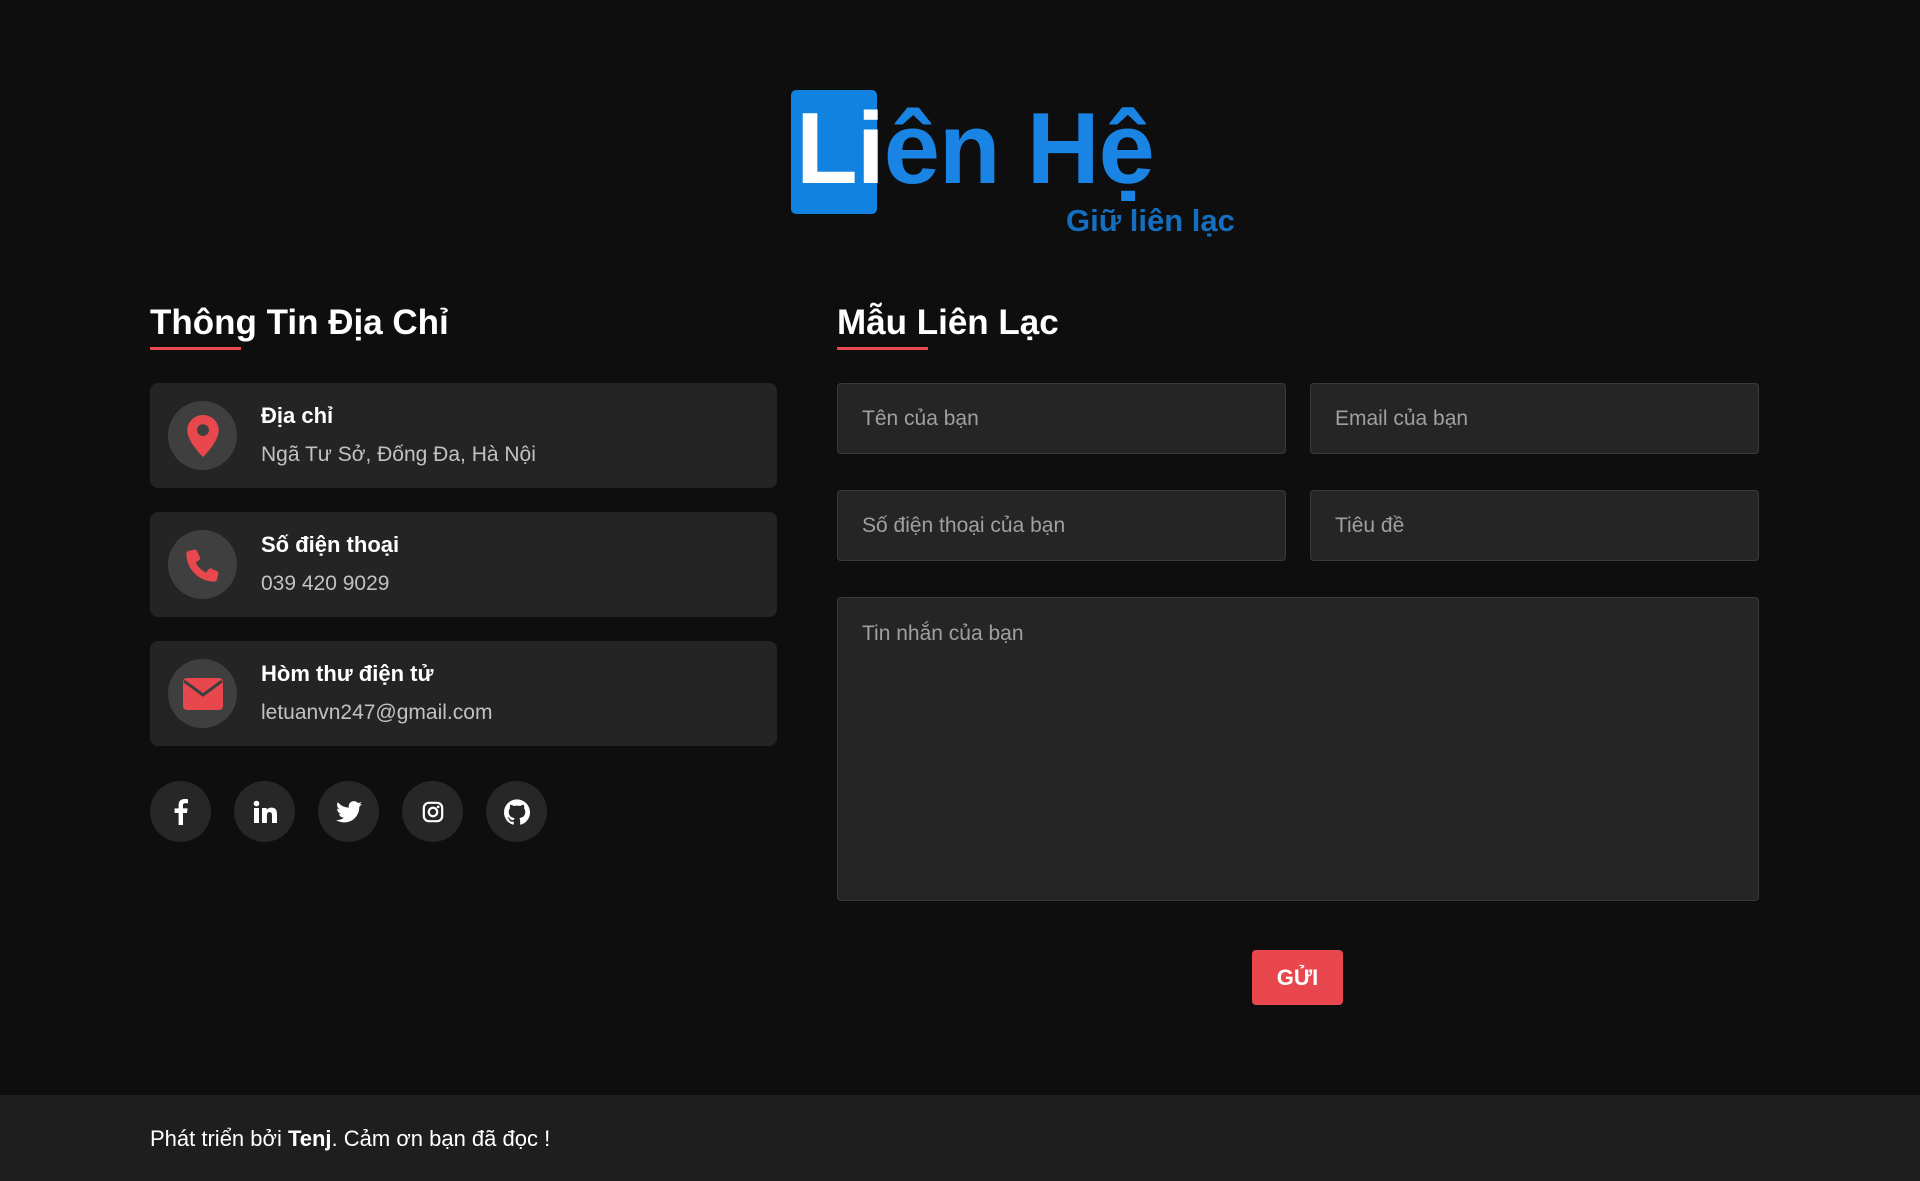 Image resolution: width=1920 pixels, height=1181 pixels. Describe the element at coordinates (1298, 749) in the screenshot. I see `message-textarea` at that location.